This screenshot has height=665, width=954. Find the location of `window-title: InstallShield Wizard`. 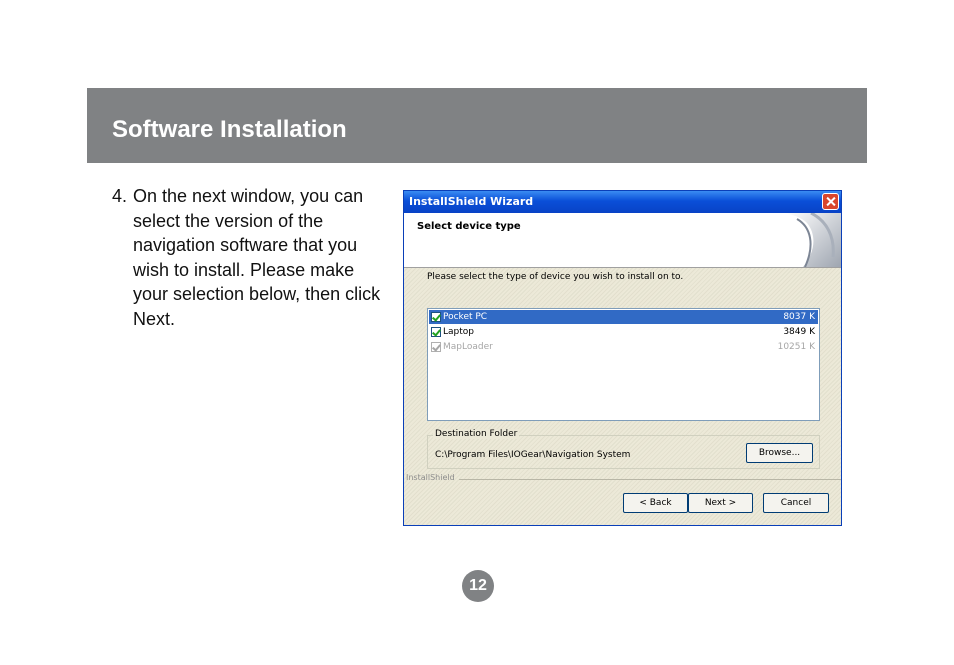

window-title: InstallShield Wizard is located at coordinates (471, 201).